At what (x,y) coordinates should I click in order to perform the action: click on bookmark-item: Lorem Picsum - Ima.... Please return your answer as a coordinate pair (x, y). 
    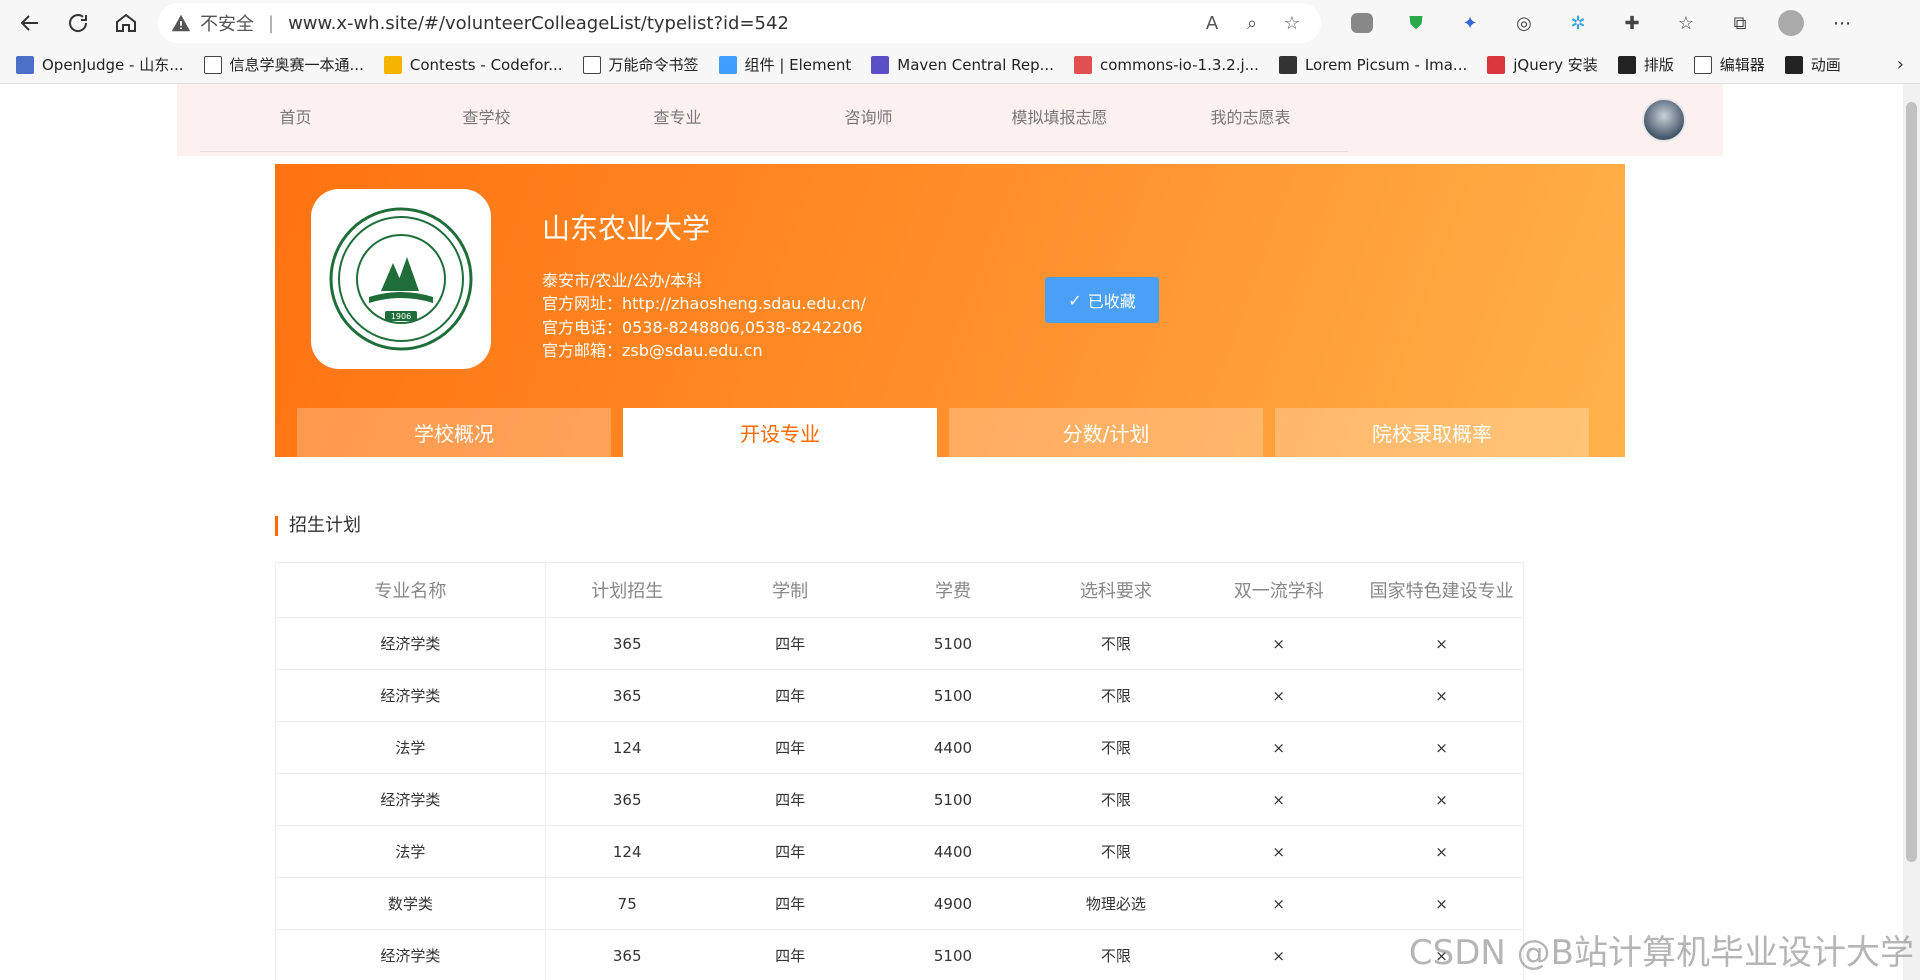
    Looking at the image, I should click on (1373, 64).